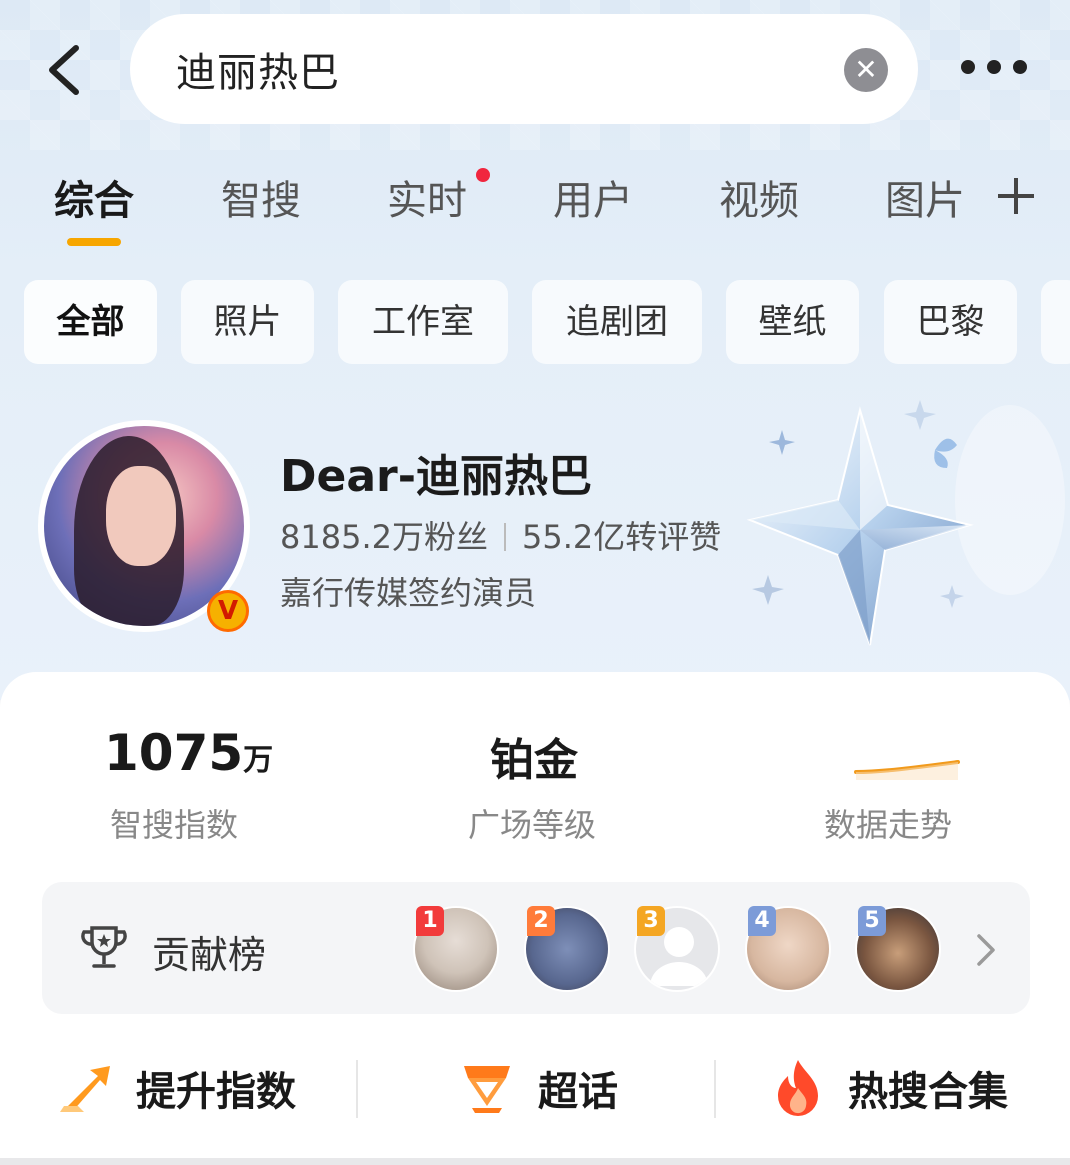  What do you see at coordinates (141, 516) in the screenshot?
I see `avatar-face` at bounding box center [141, 516].